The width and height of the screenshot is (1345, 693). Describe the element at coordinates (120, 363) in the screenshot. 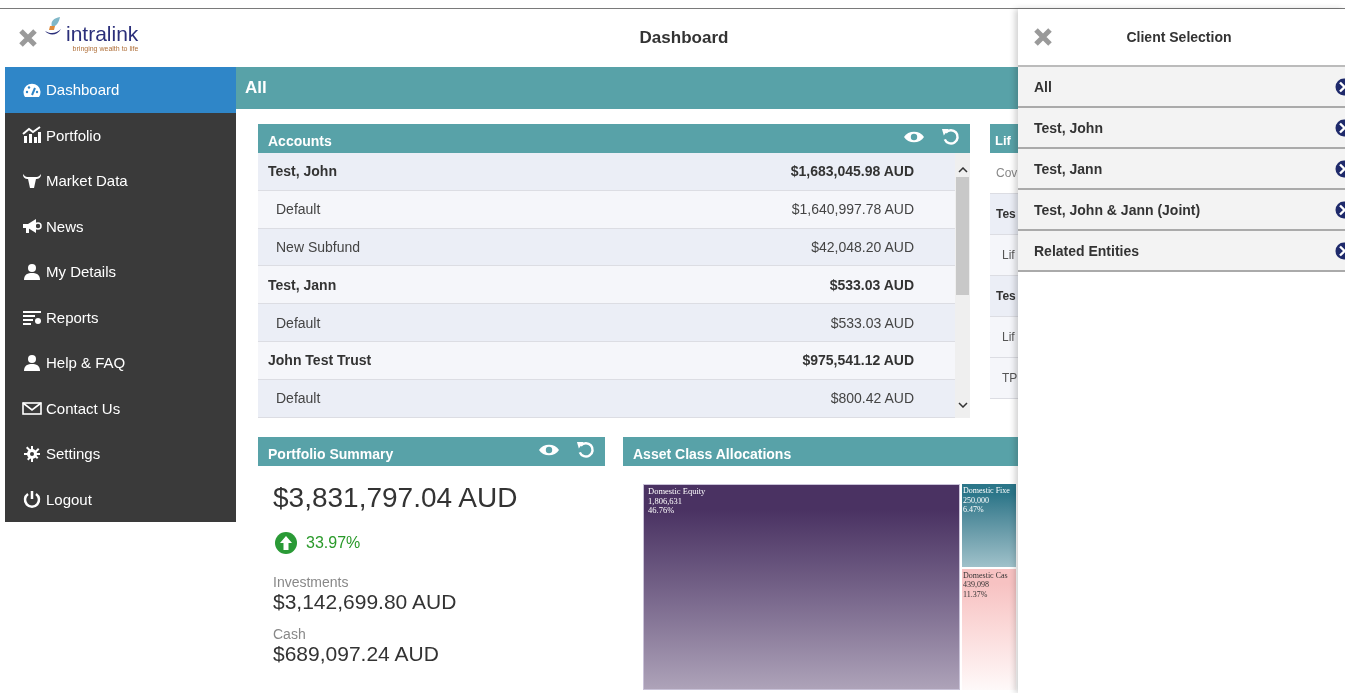

I see `sidebar-item: Help & FAQ` at that location.